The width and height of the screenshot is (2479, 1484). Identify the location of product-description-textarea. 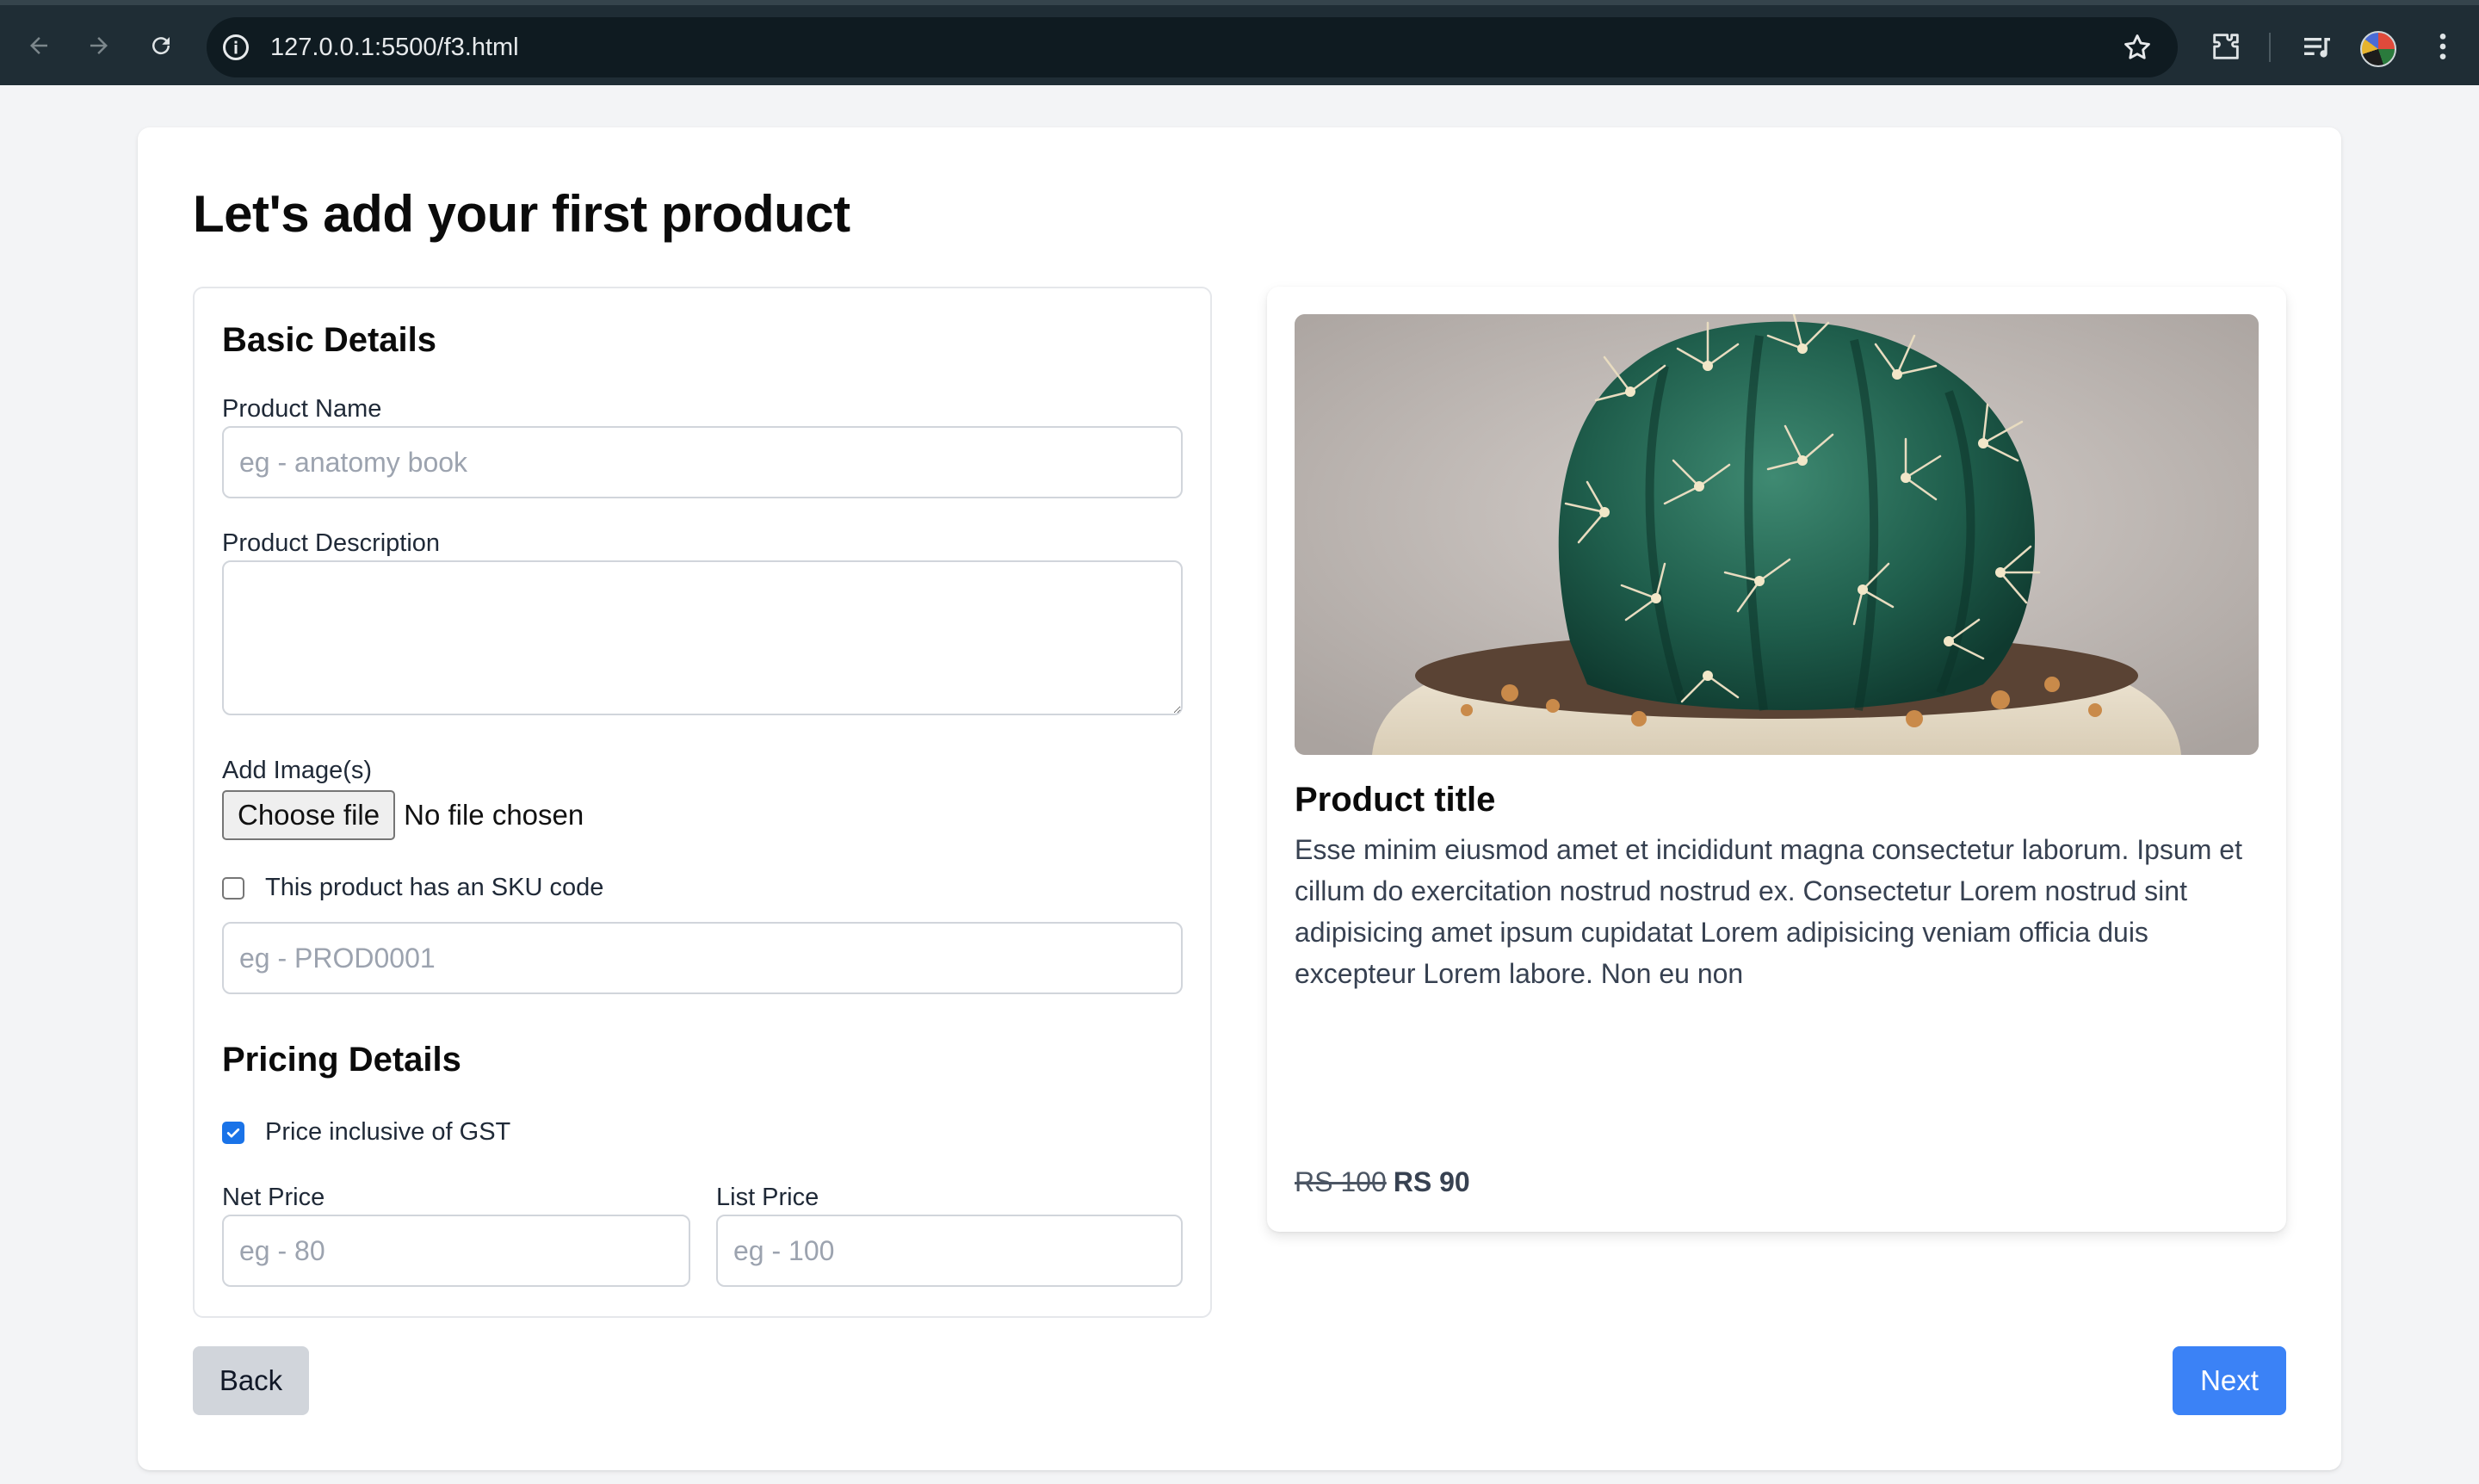
(702, 637).